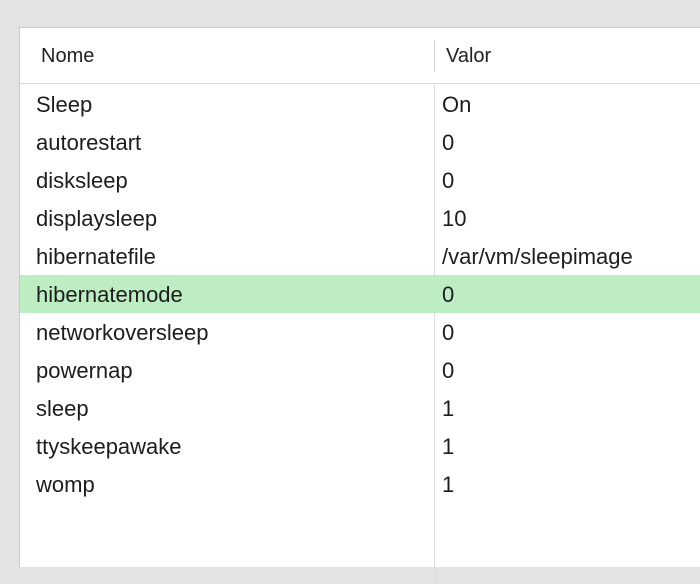  What do you see at coordinates (84, 370) in the screenshot?
I see `row-name: powernap` at bounding box center [84, 370].